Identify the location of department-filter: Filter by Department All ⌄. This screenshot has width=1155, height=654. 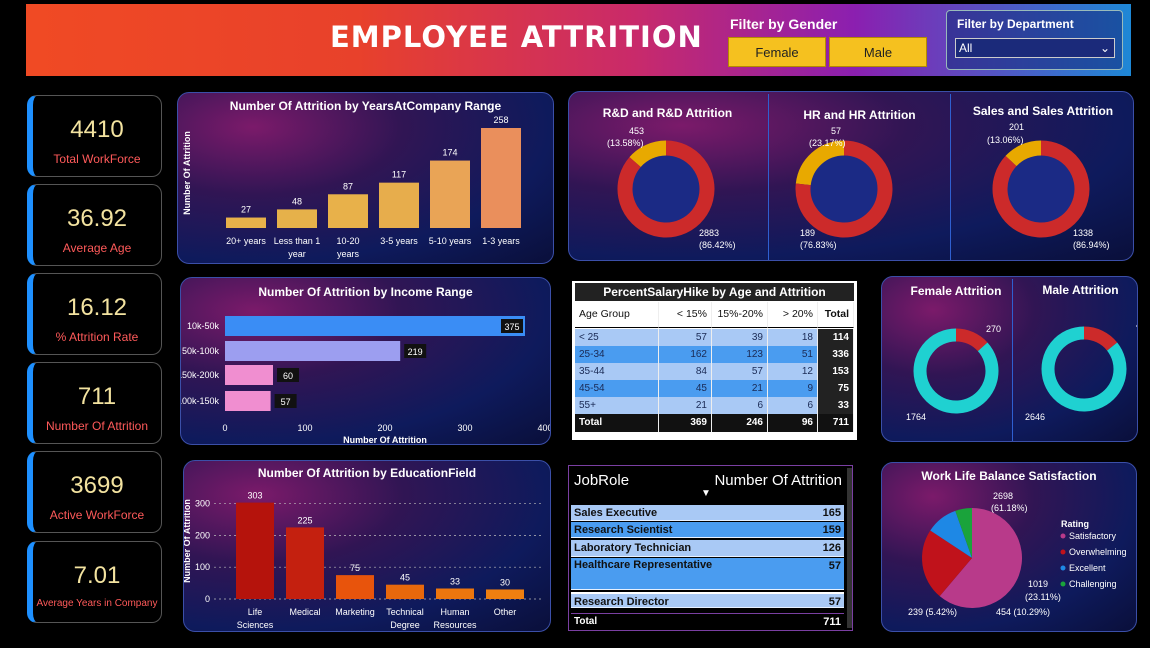
(1034, 40).